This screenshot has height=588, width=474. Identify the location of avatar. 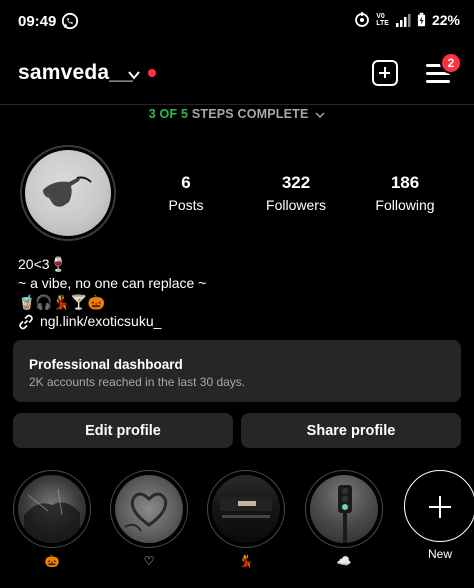
(68, 193).